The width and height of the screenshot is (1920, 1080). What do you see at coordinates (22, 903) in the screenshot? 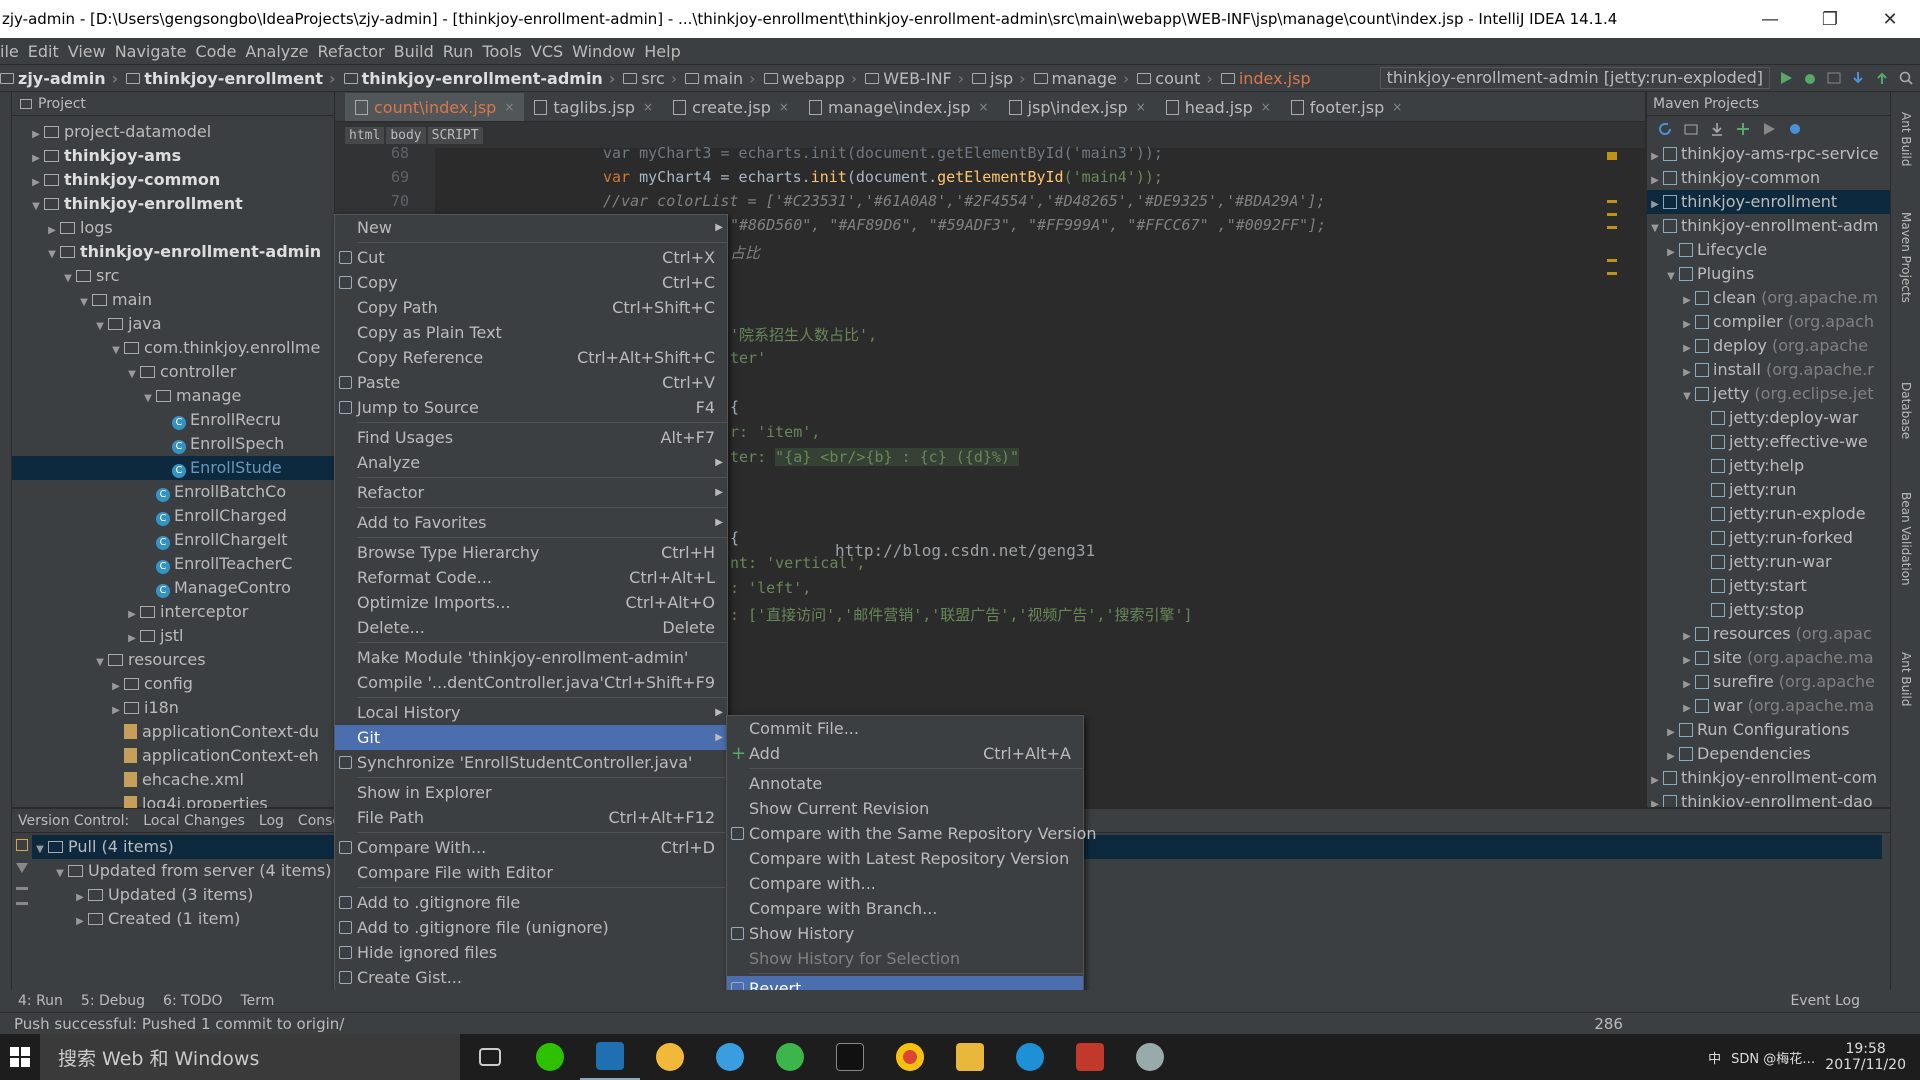
I see `collapse-all-icon` at bounding box center [22, 903].